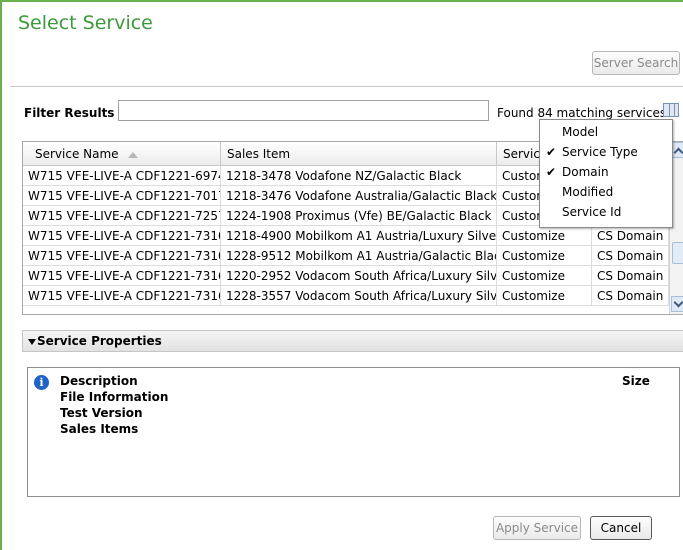  Describe the element at coordinates (69, 113) in the screenshot. I see `filter-results-label: Filter Results` at that location.